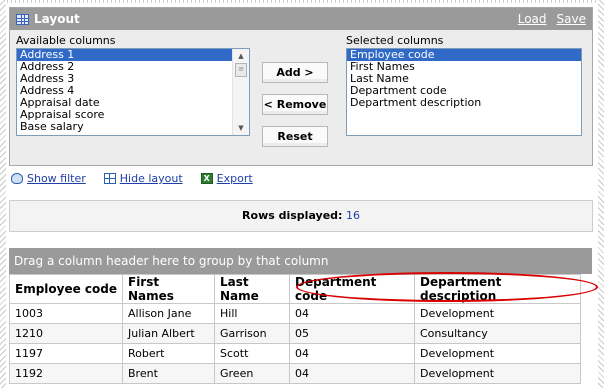 This screenshot has height=388, width=604. Describe the element at coordinates (240, 92) in the screenshot. I see `available-scrollbar: ▲ ≡ ▼` at that location.